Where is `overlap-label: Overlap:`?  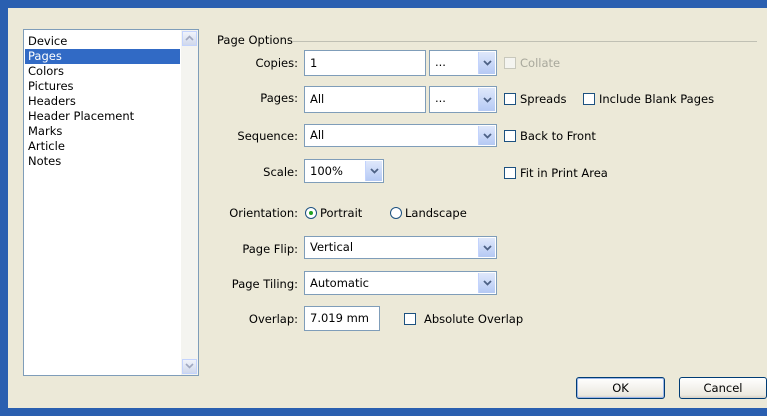 overlap-label: Overlap: is located at coordinates (273, 319).